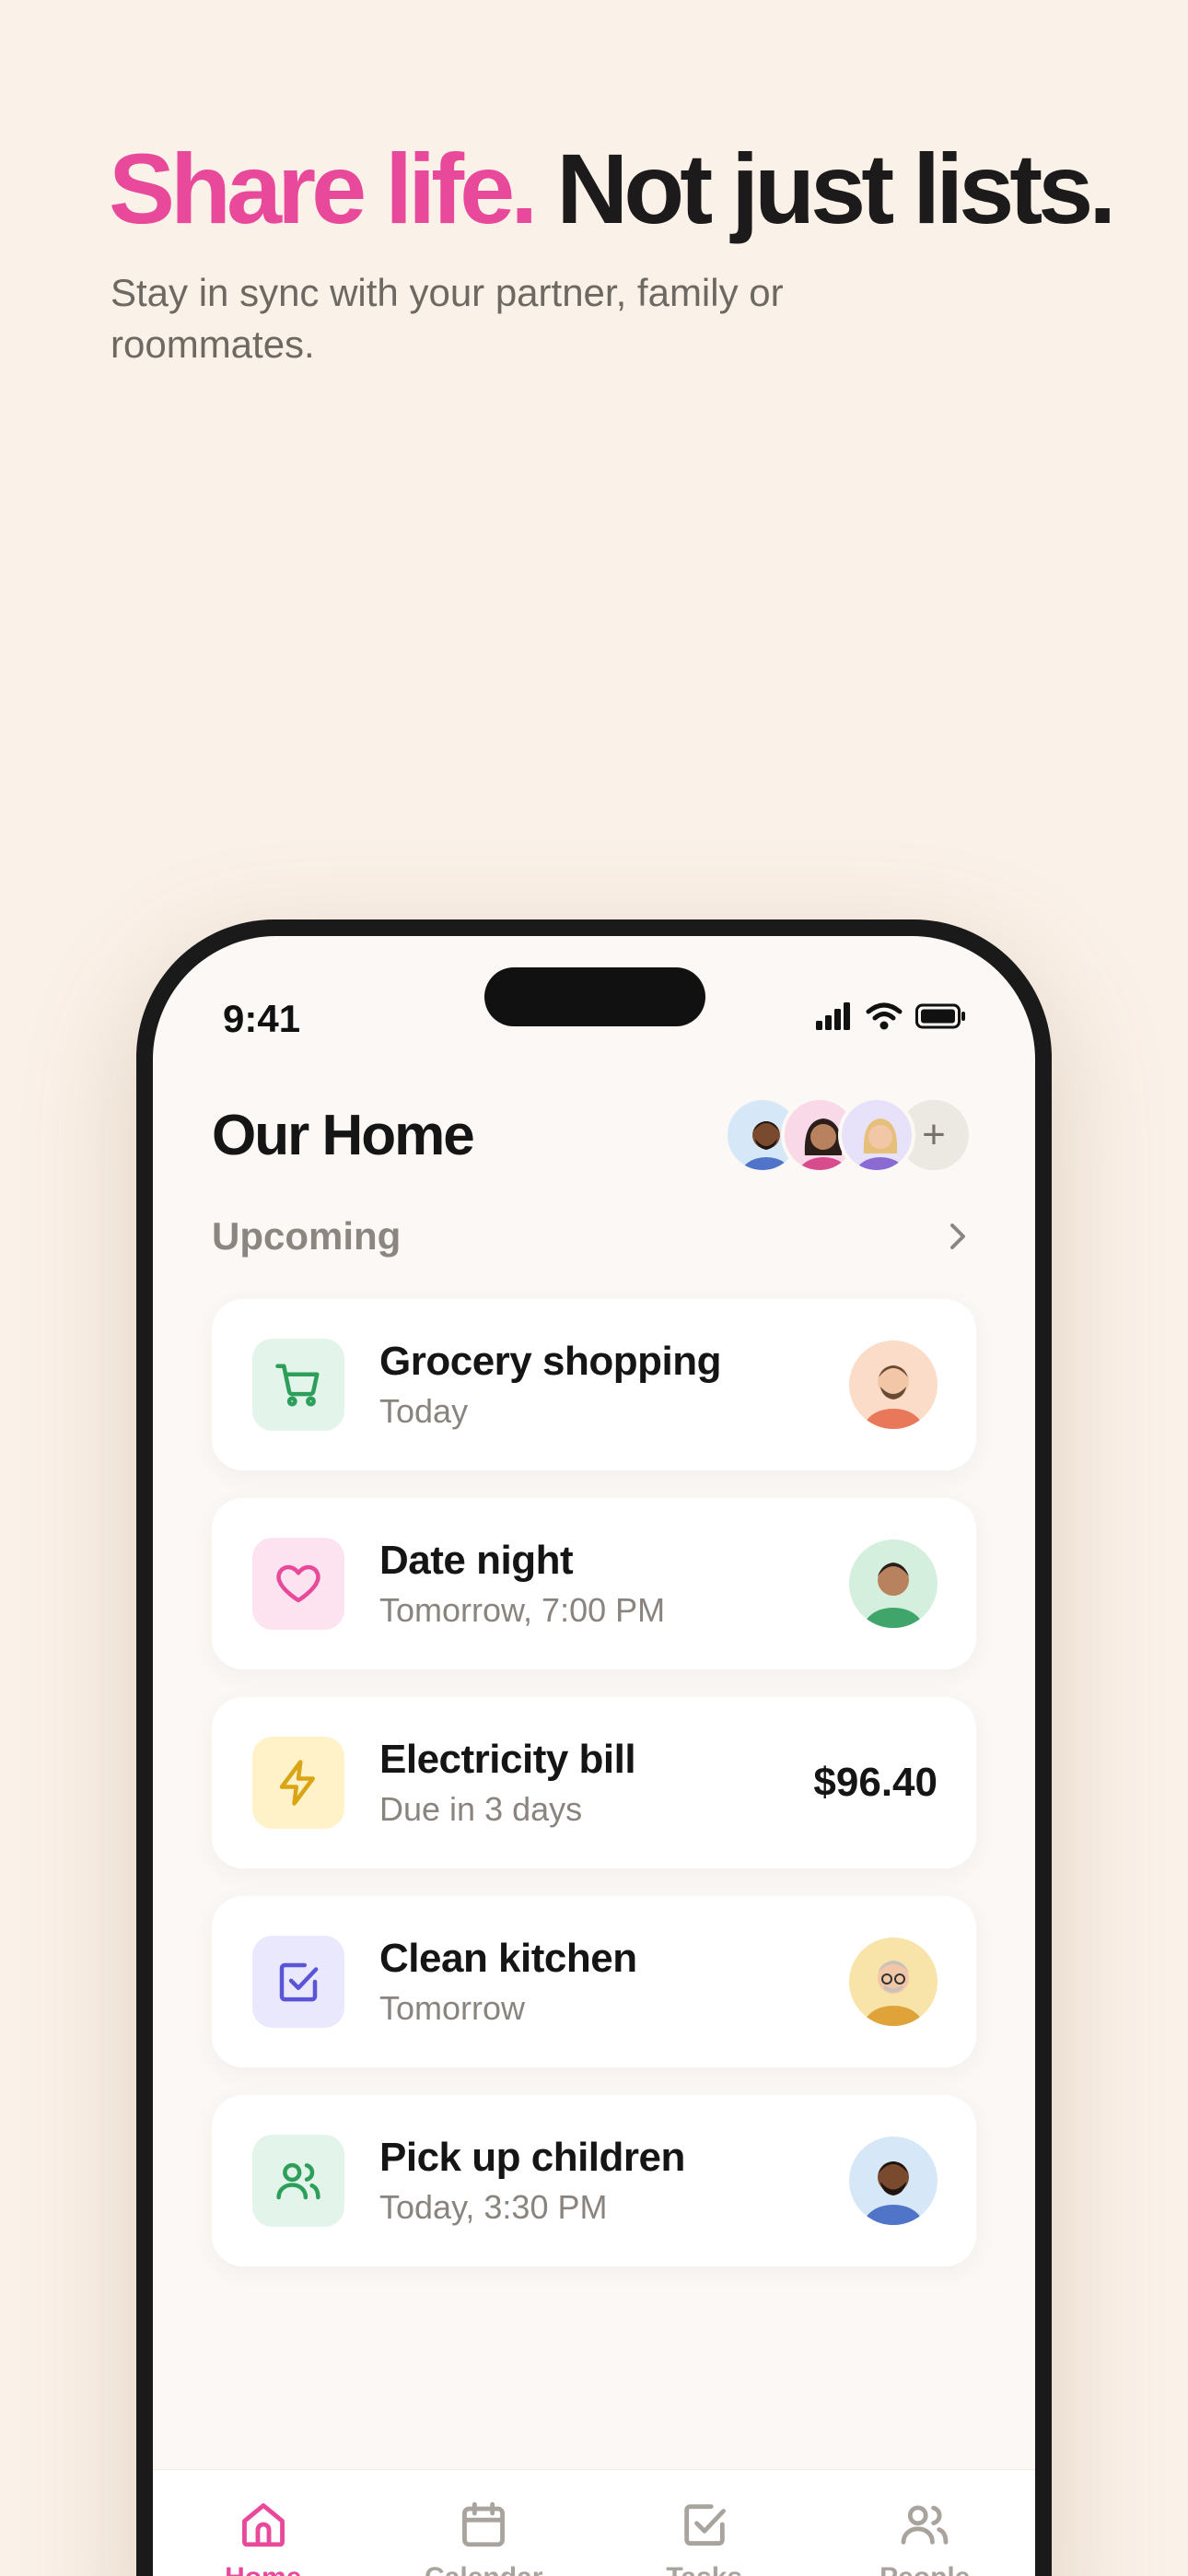 The image size is (1188, 2576). I want to click on member-avatars: +, so click(848, 1135).